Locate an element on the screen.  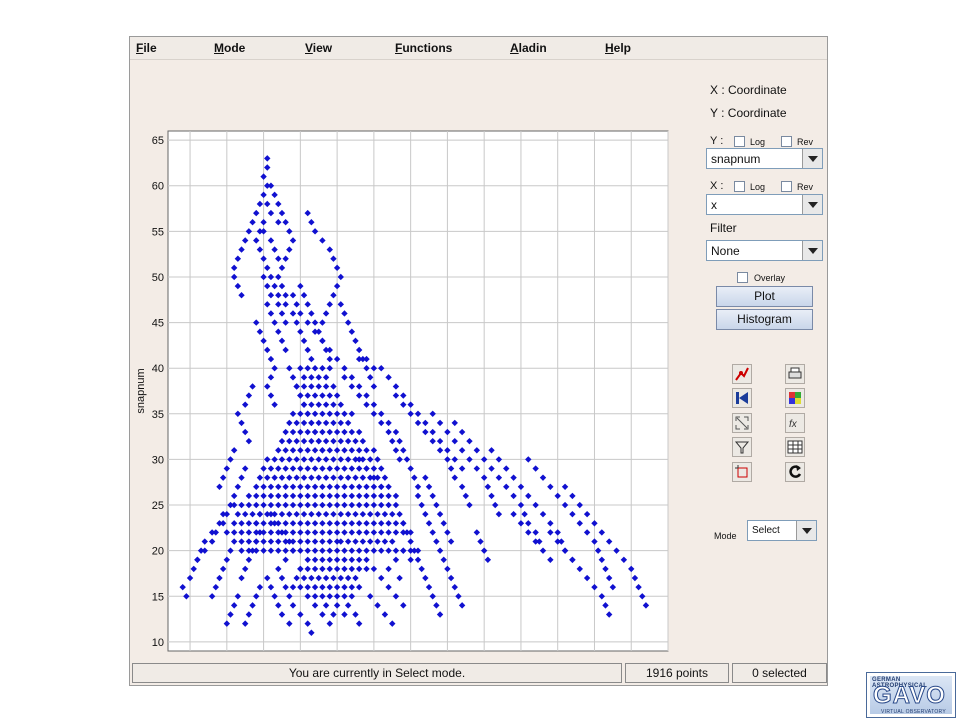
y-column-select: snapnum is located at coordinates (764, 158).